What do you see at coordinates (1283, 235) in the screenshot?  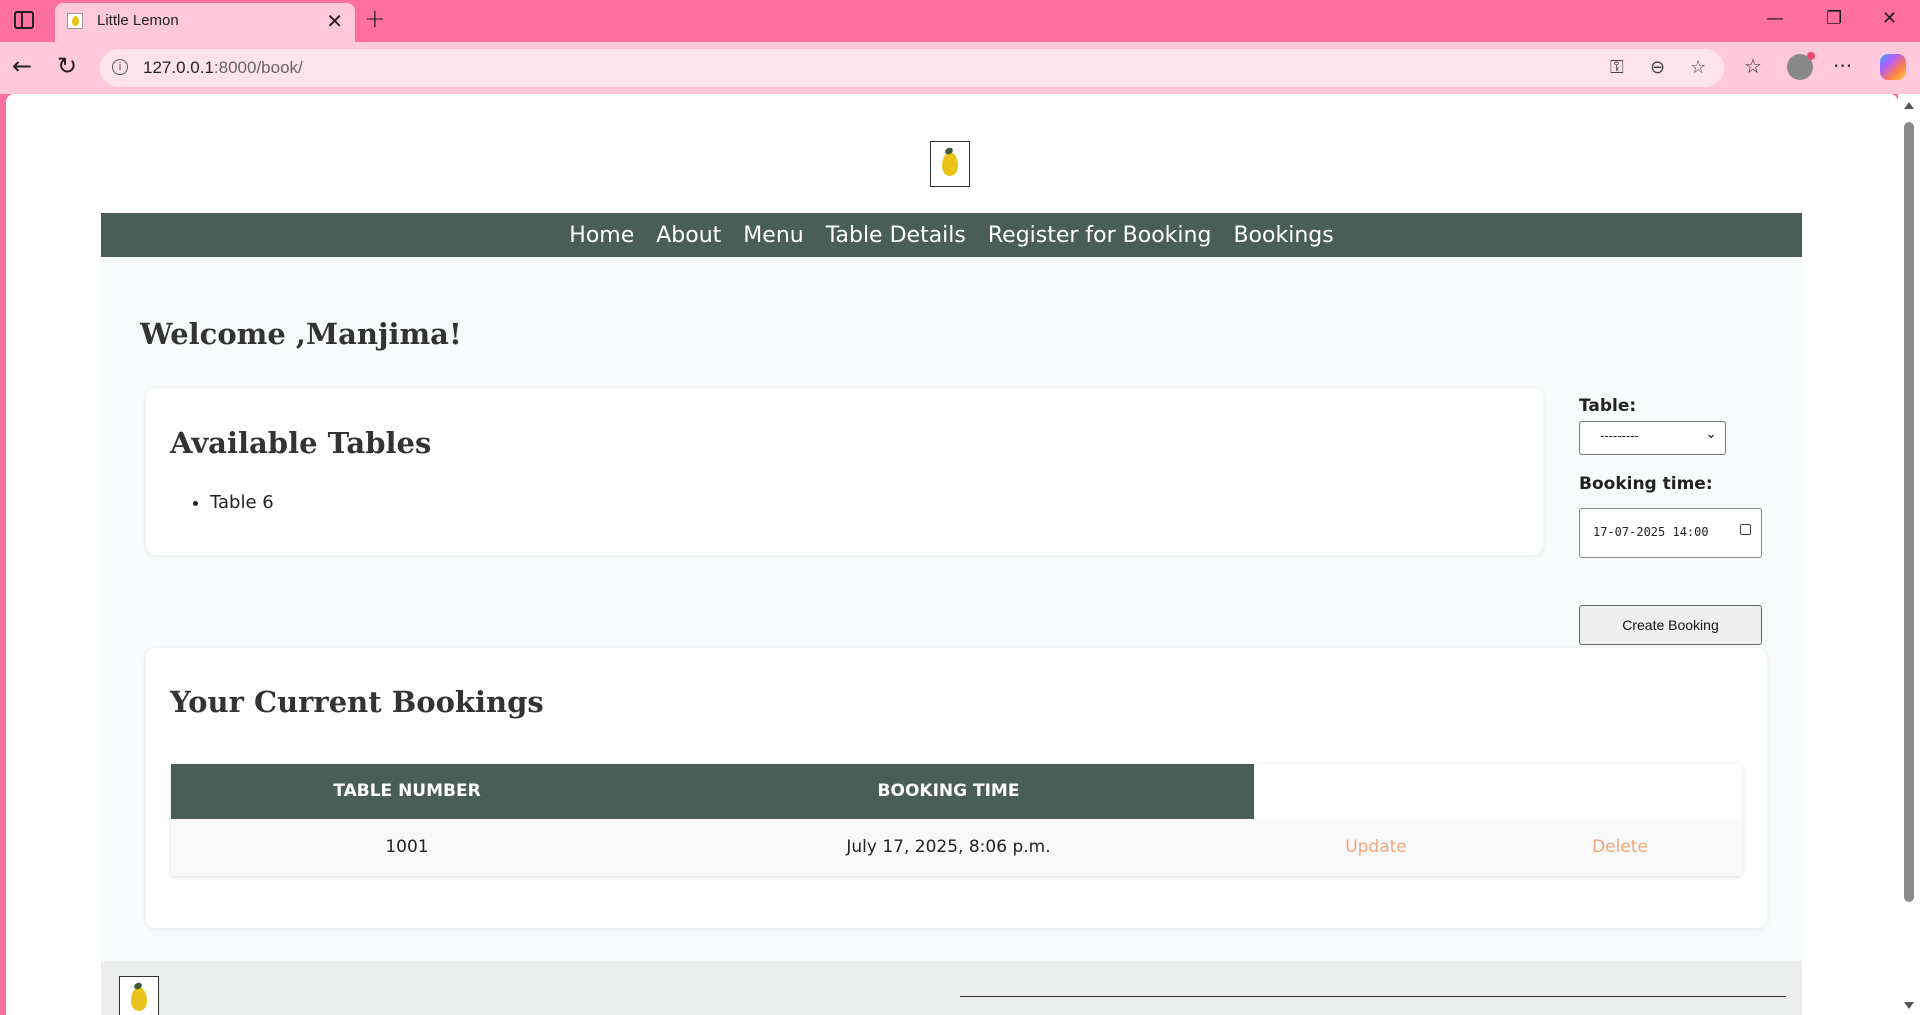 I see `nav-bookings: Bookings` at bounding box center [1283, 235].